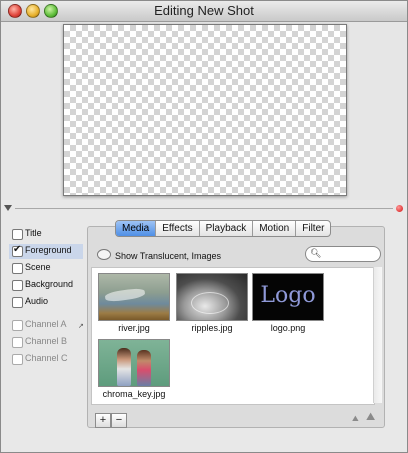 The height and width of the screenshot is (453, 408). Describe the element at coordinates (176, 228) in the screenshot. I see `tab-effects: Effects` at that location.